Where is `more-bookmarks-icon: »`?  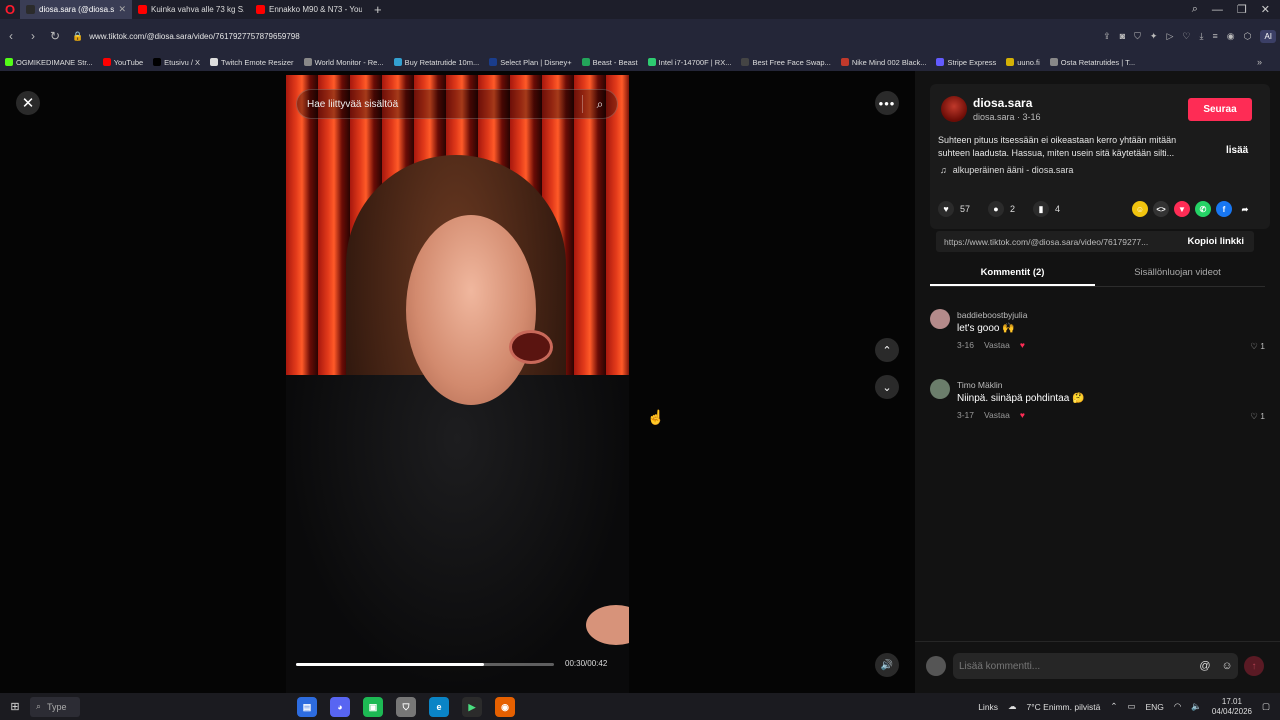
more-bookmarks-icon: » is located at coordinates (1259, 62).